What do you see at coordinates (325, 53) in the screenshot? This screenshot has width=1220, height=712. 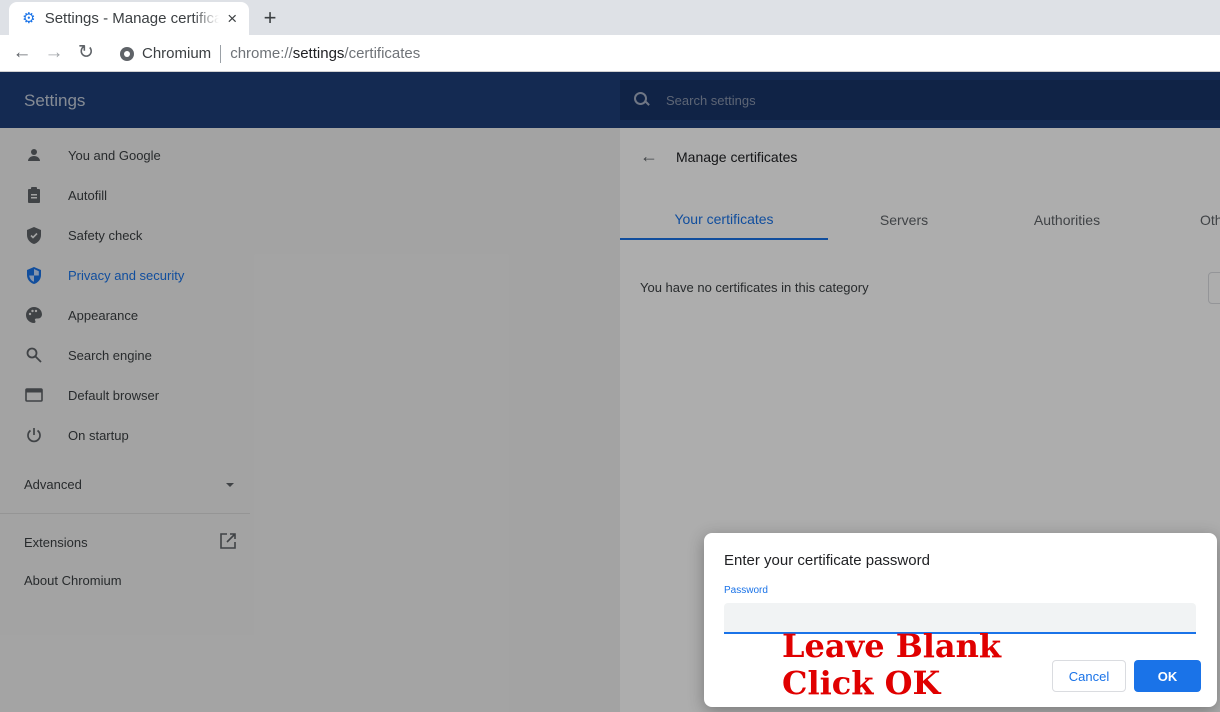 I see `url-text: chrome://settings/certificates` at bounding box center [325, 53].